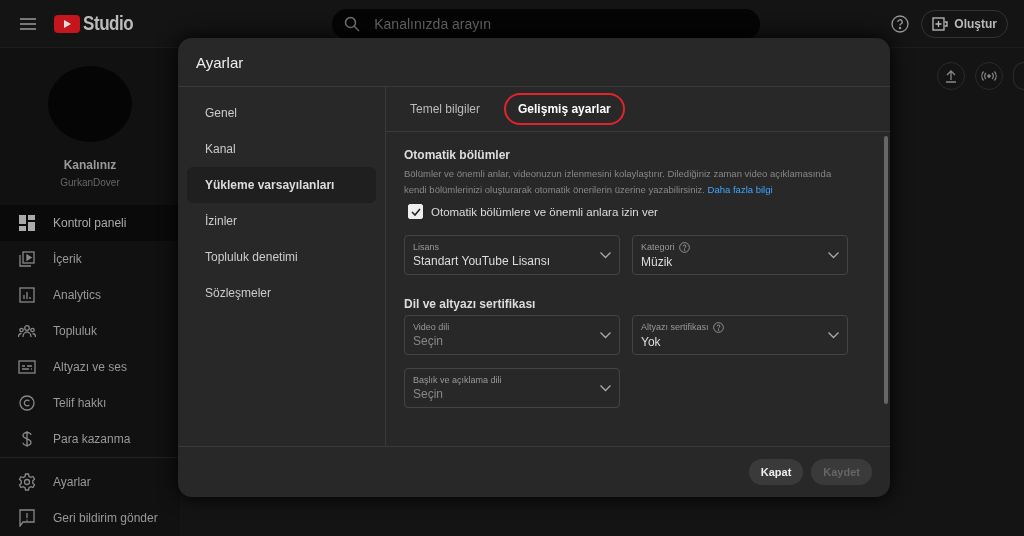  I want to click on sidebar-item: Kontrol paneli, so click(90, 223).